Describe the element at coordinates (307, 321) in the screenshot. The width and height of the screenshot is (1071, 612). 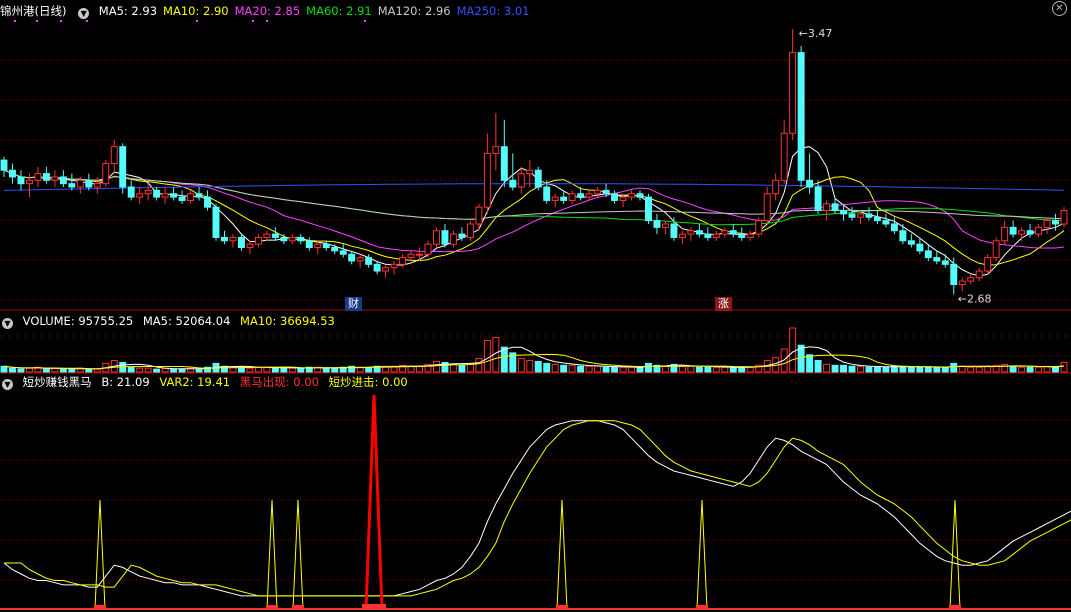
I see `volume-ma10-value: 36694.53` at that location.